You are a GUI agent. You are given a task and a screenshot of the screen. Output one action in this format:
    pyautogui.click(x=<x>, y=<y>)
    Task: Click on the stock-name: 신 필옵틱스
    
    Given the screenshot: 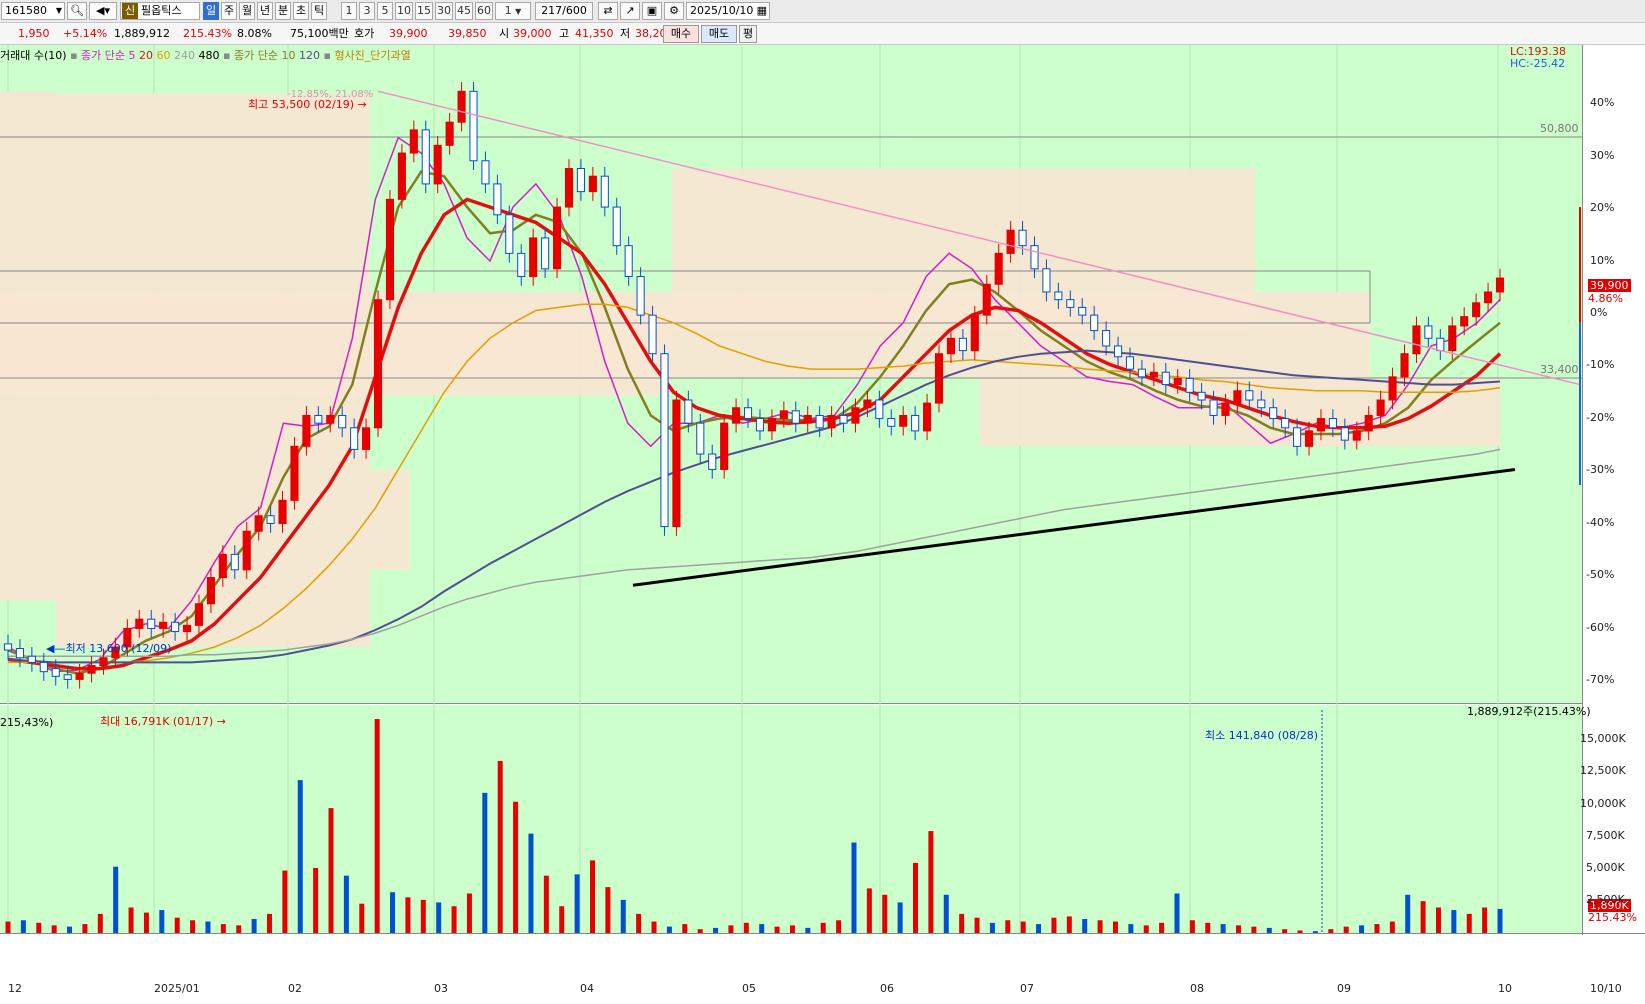 What is the action you would take?
    pyautogui.click(x=160, y=11)
    